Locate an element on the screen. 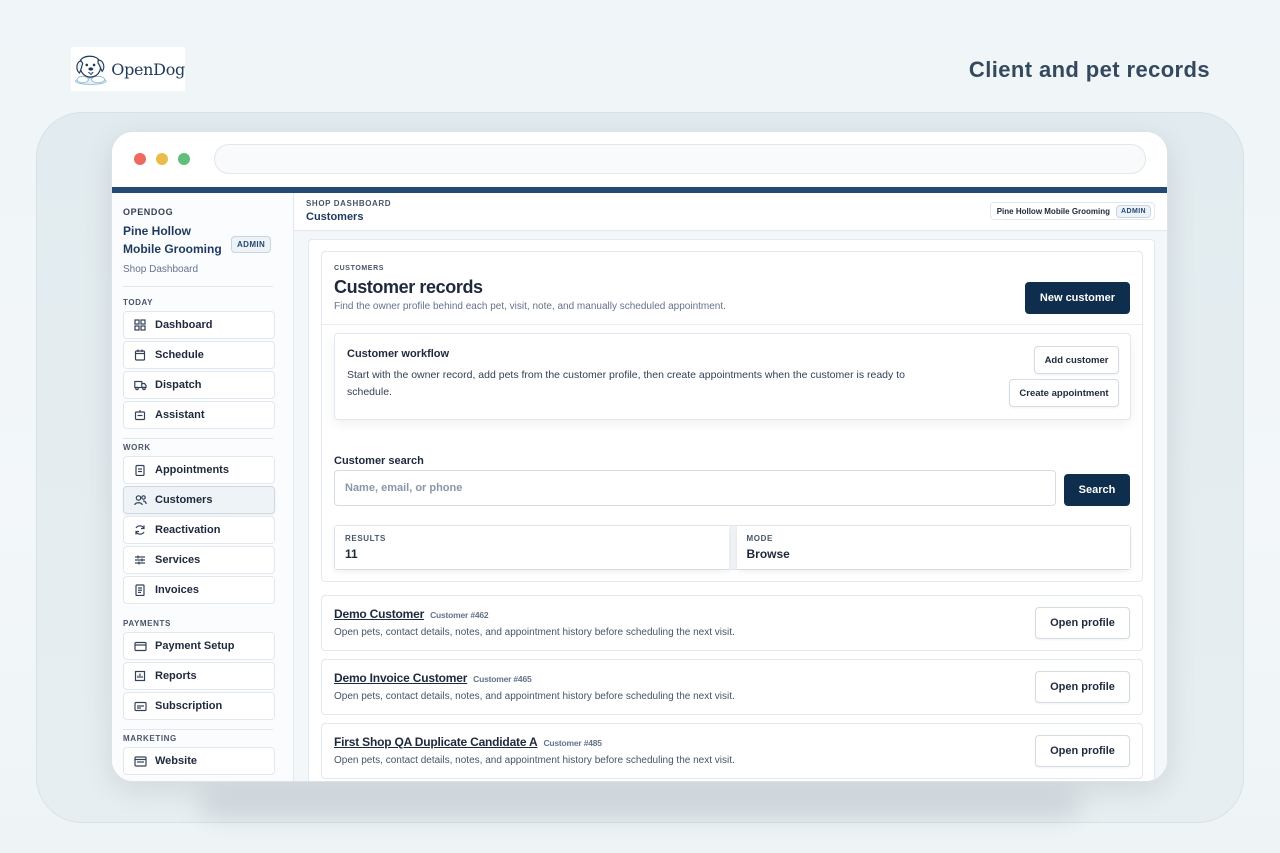 The image size is (1280, 853). section-work: WORK is located at coordinates (137, 447).